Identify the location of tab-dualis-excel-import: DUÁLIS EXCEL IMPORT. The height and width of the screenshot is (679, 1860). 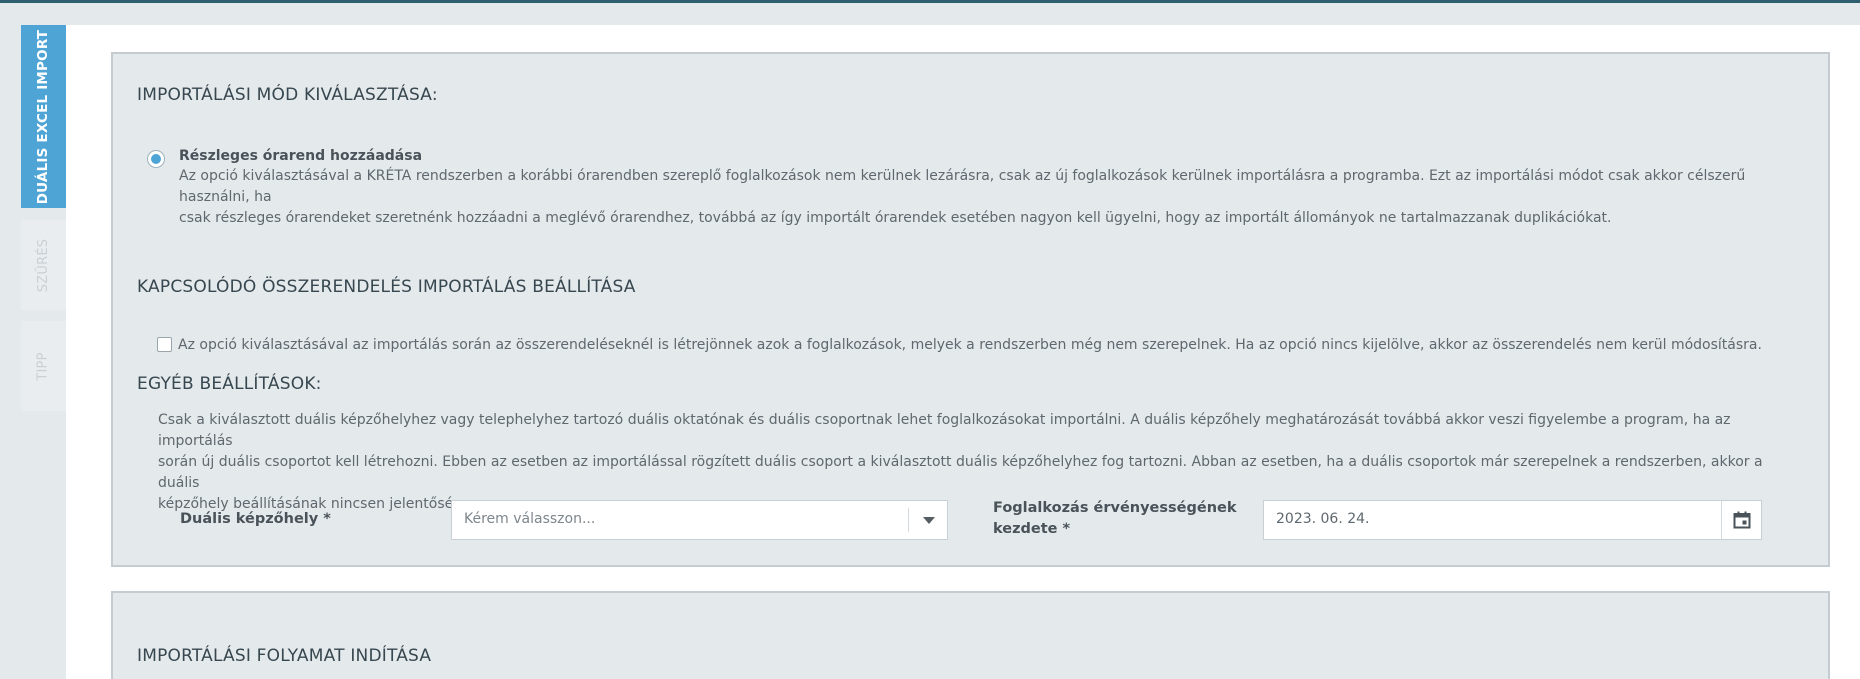
(43, 116).